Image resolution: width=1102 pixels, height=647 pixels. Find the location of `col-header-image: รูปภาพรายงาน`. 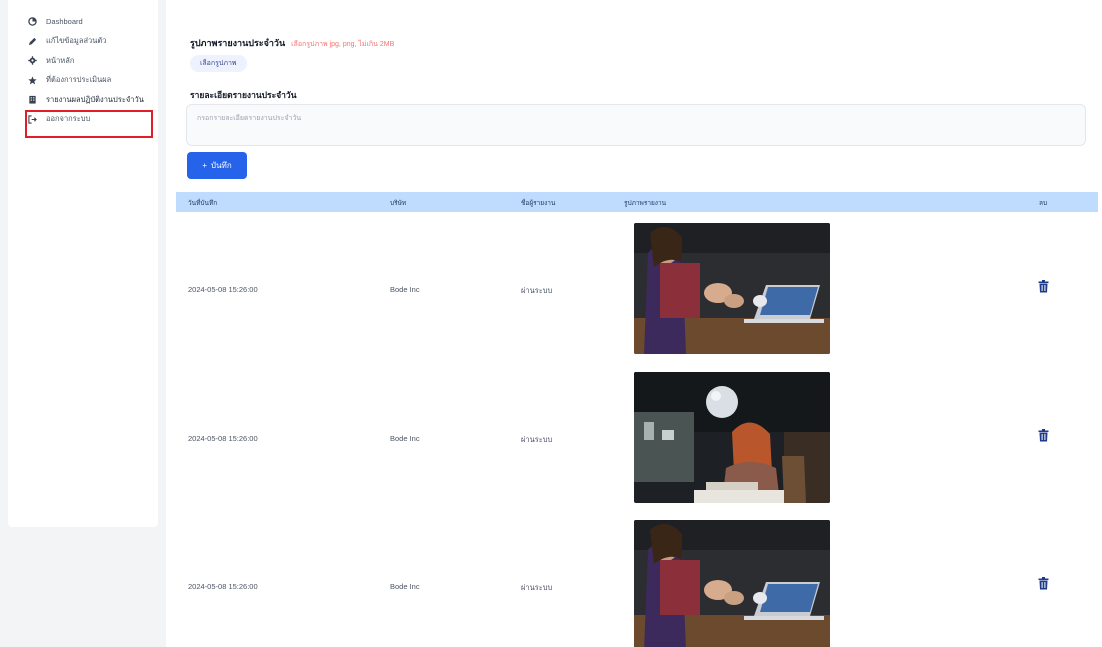

col-header-image: รูปภาพรายงาน is located at coordinates (645, 203).